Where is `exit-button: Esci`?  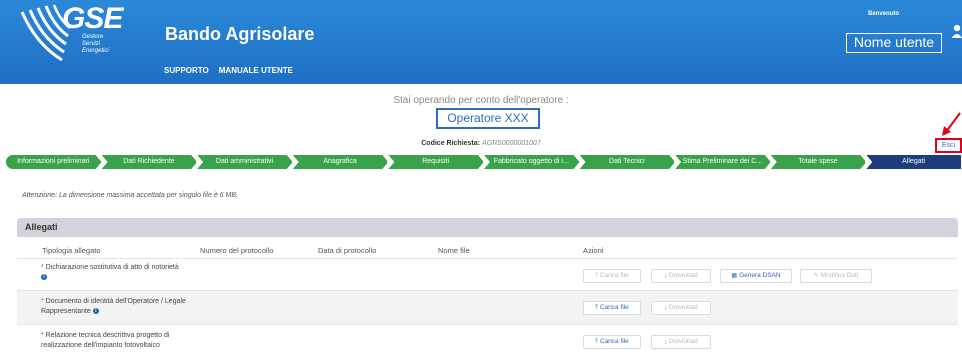
exit-button: Esci is located at coordinates (948, 145).